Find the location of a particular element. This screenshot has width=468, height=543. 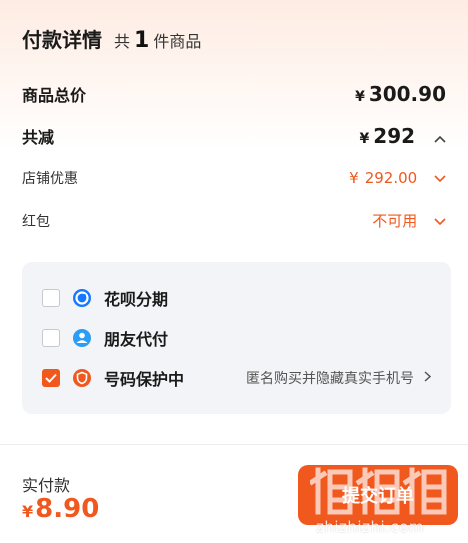

discount-amount: 292 is located at coordinates (394, 136).